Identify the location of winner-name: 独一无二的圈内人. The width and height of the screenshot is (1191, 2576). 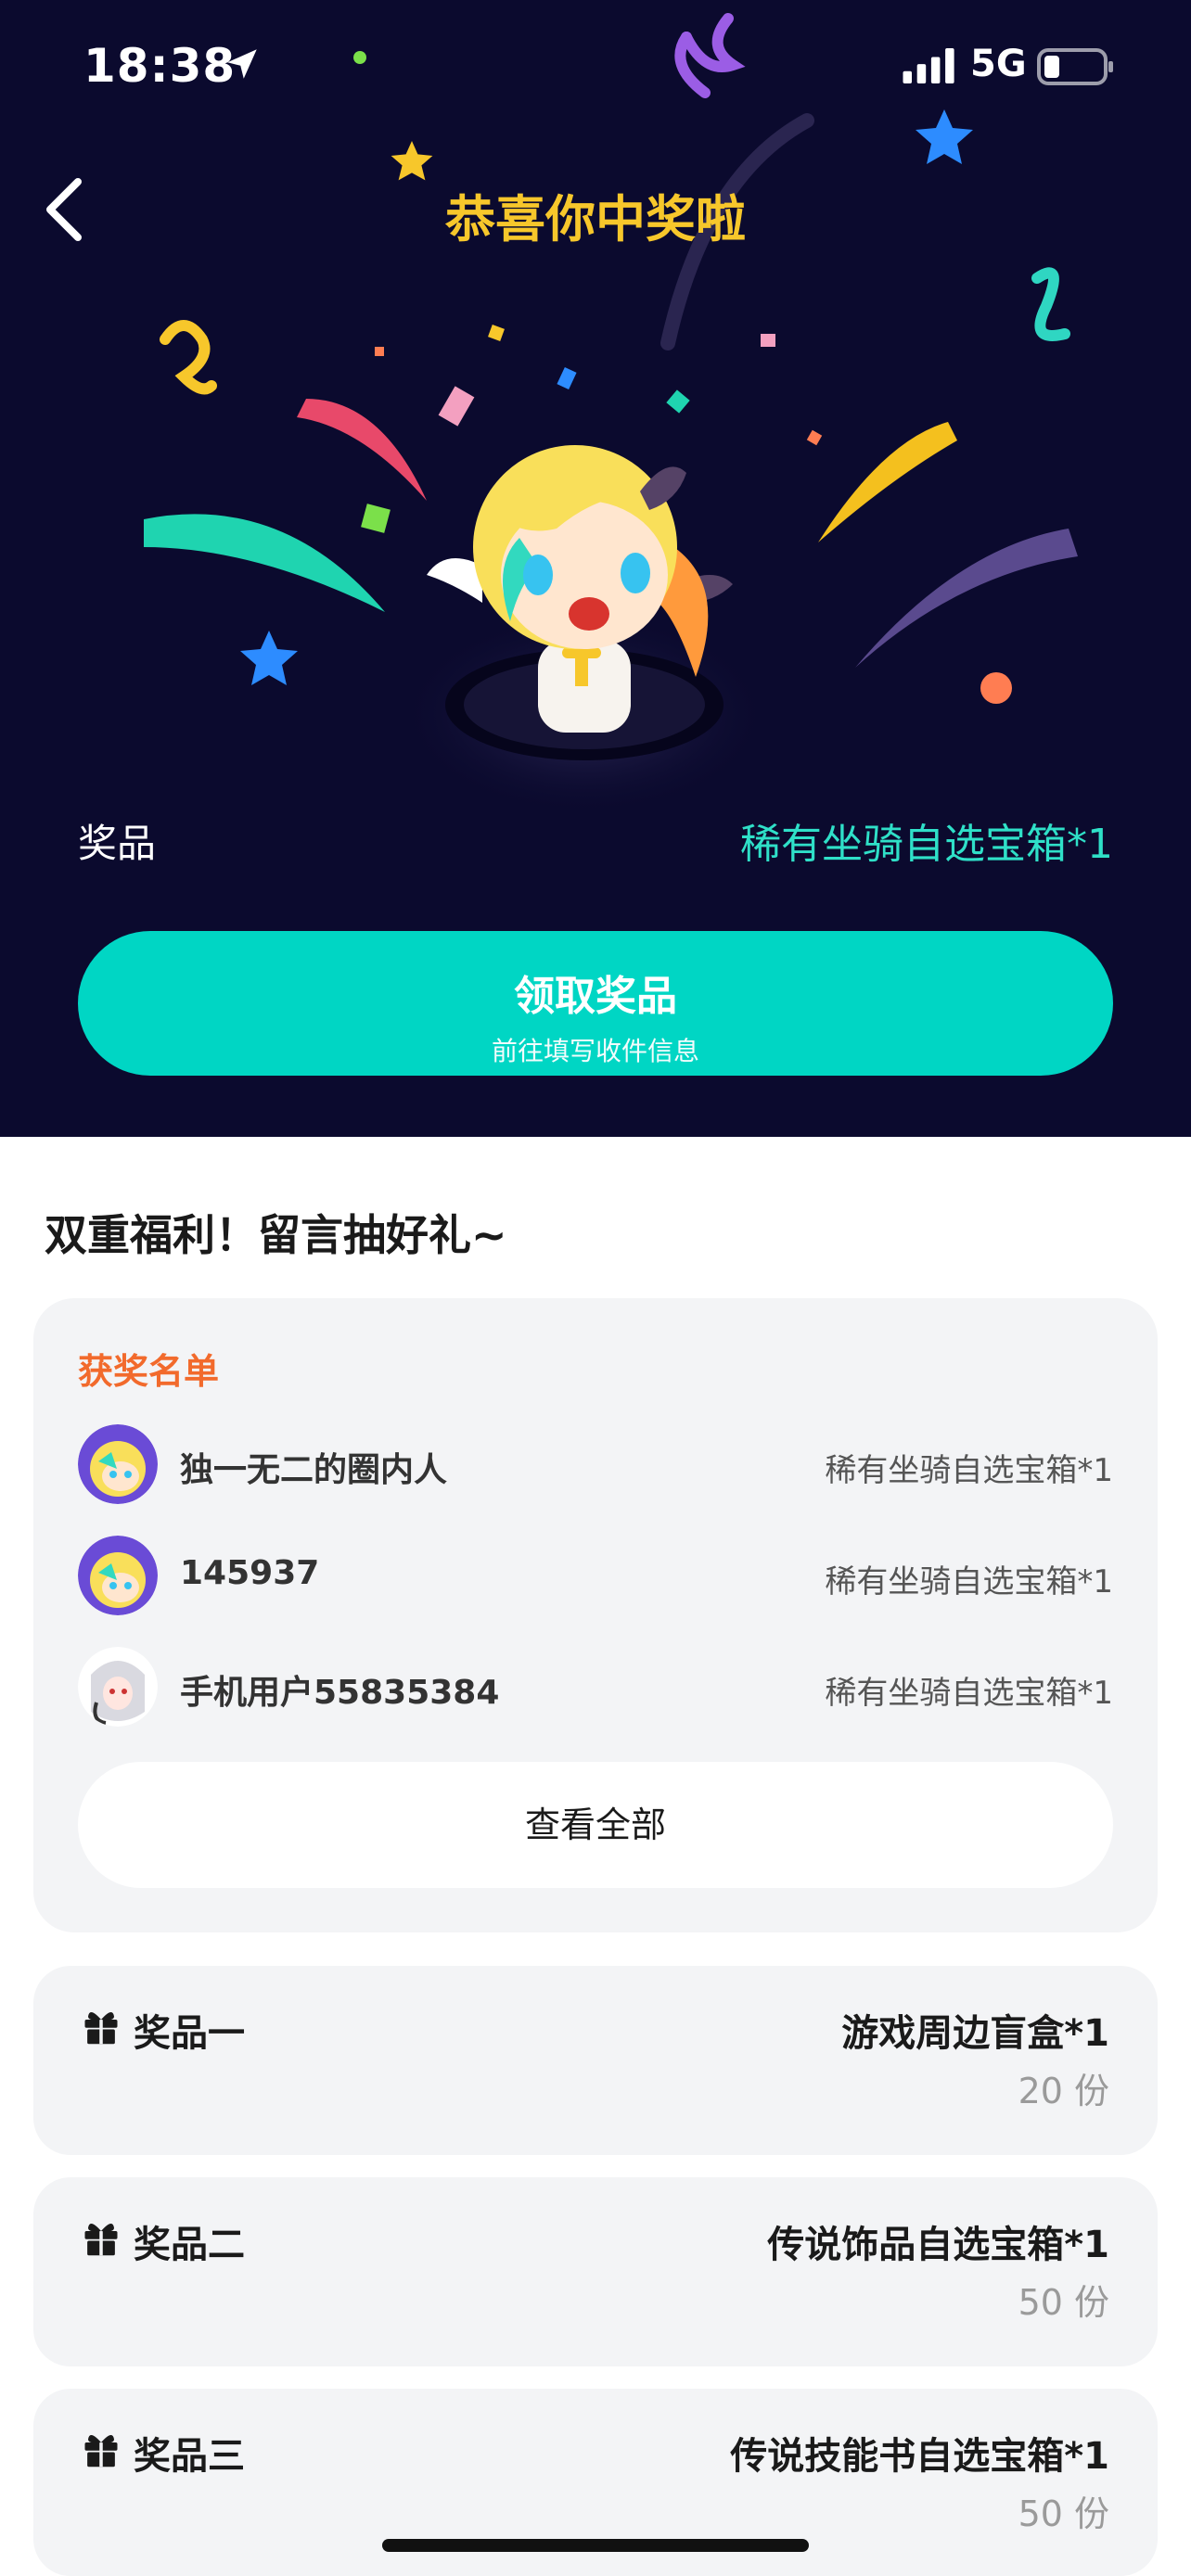
(314, 1470).